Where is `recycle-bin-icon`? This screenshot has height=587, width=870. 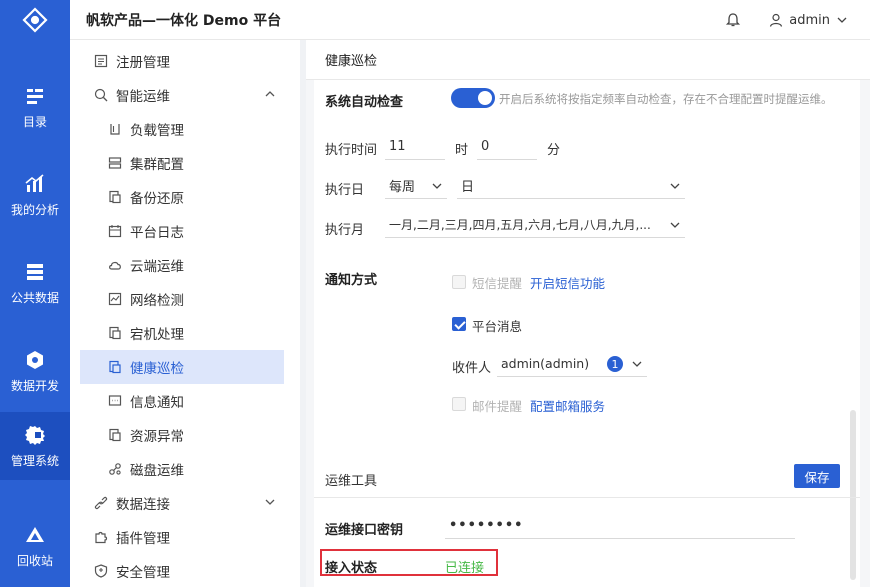 recycle-bin-icon is located at coordinates (35, 534).